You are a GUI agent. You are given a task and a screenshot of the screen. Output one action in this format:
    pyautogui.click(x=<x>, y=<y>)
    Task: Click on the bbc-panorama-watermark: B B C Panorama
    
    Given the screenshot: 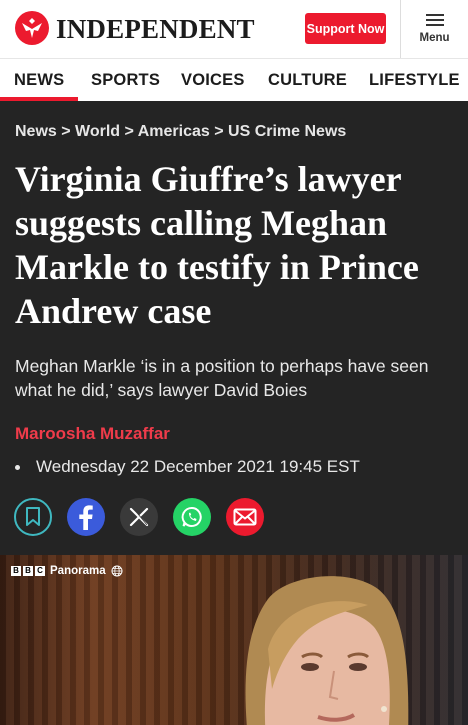 What is the action you would take?
    pyautogui.click(x=67, y=571)
    